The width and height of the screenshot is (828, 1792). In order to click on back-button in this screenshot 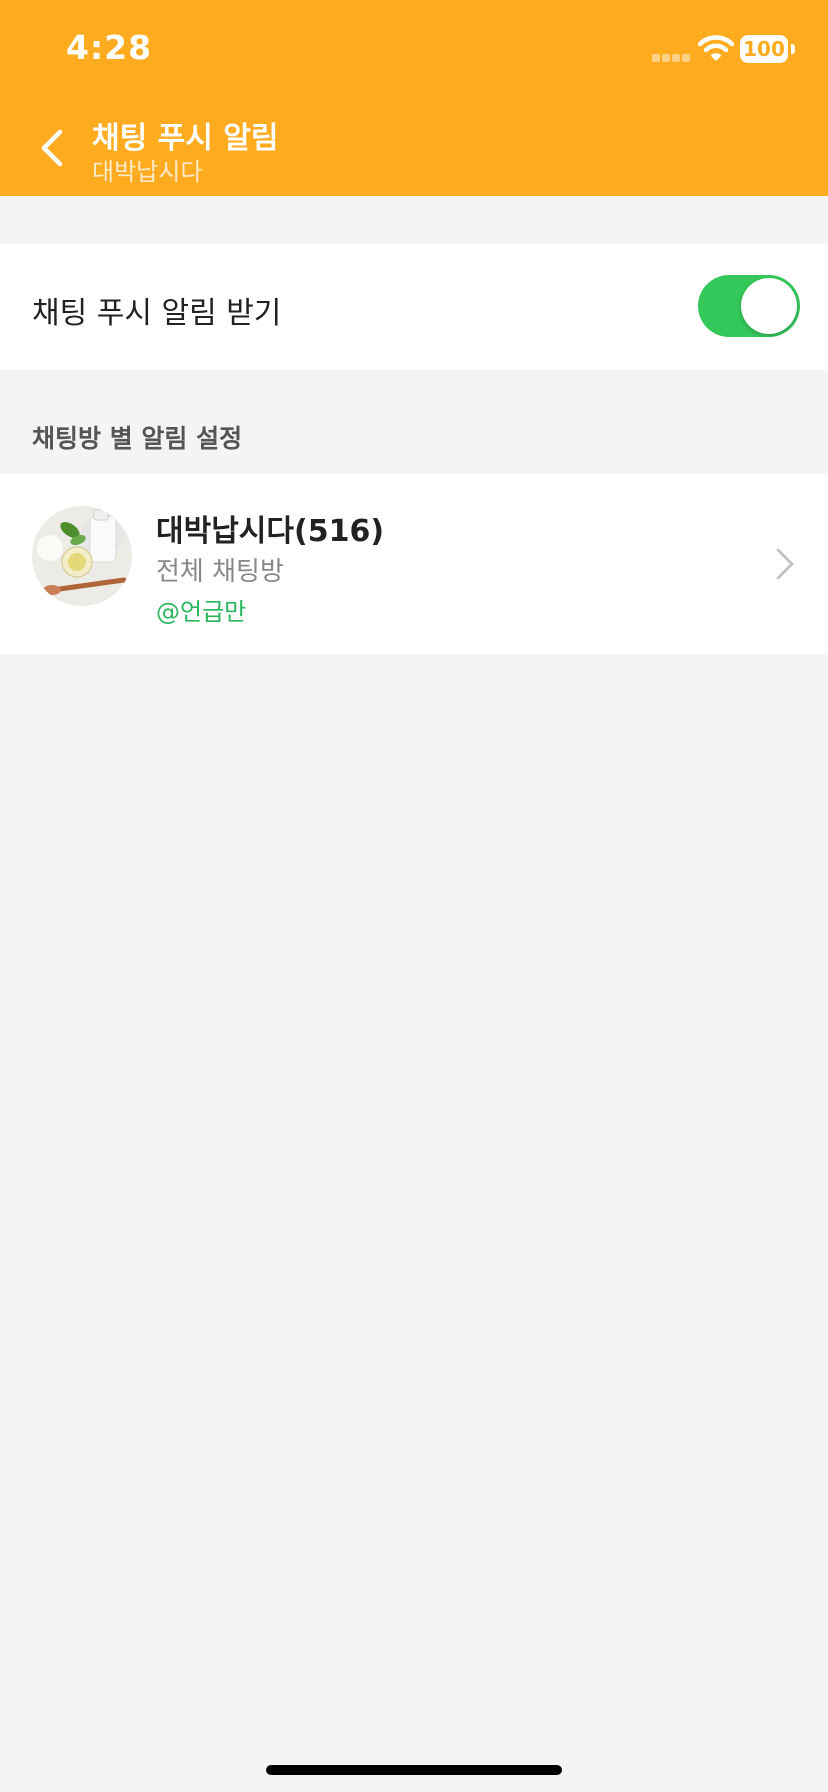, I will do `click(54, 148)`.